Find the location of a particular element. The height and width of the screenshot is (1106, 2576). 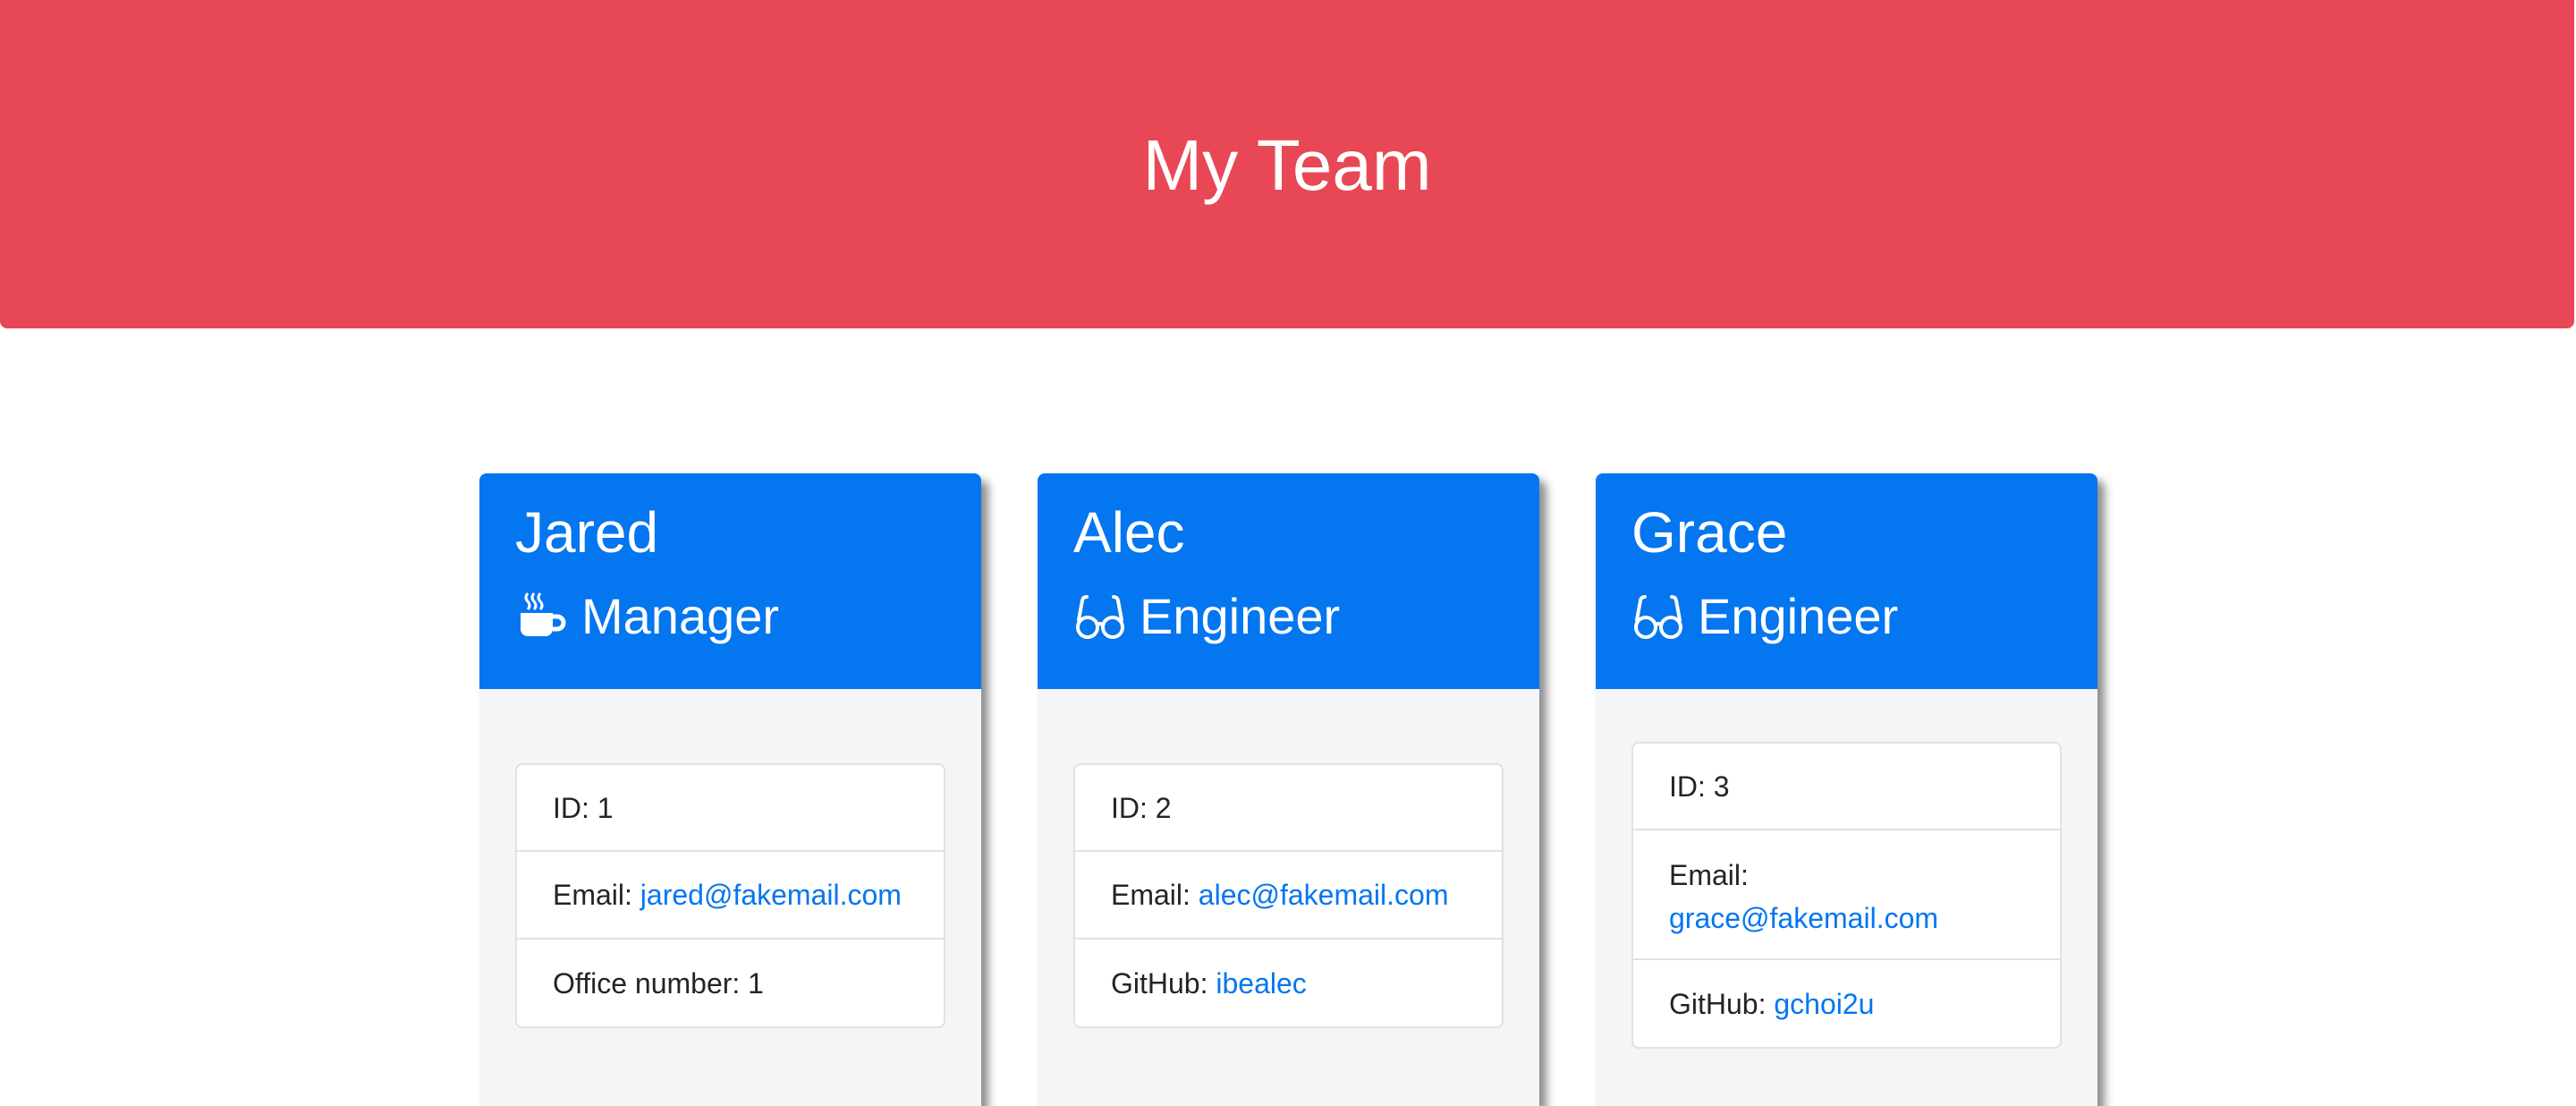

list-item-github: GitHub: gchoi2u is located at coordinates (1846, 1003).